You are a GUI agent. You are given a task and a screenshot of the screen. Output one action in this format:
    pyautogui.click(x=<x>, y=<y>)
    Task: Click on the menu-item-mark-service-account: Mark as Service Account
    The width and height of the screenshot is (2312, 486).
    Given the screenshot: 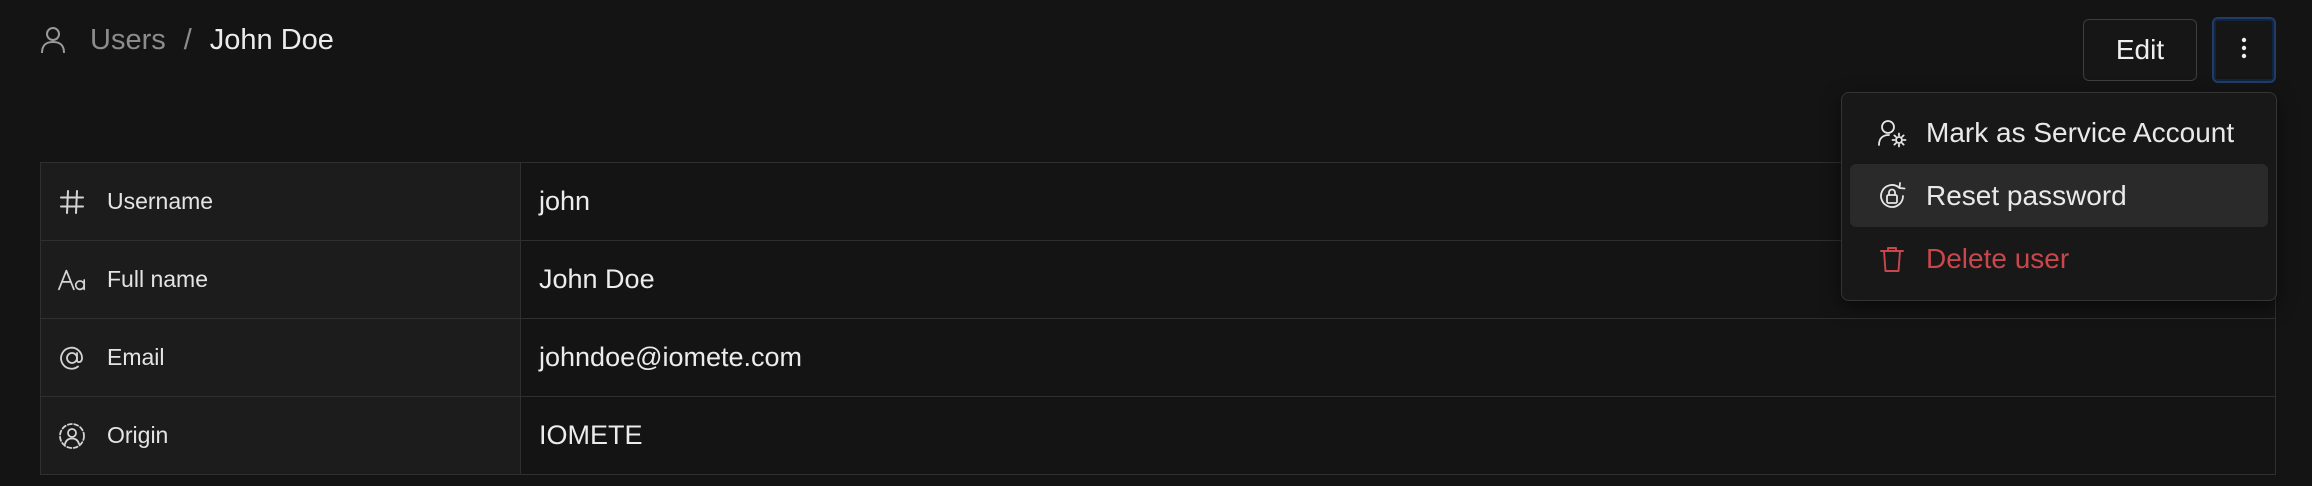 What is the action you would take?
    pyautogui.click(x=2059, y=132)
    